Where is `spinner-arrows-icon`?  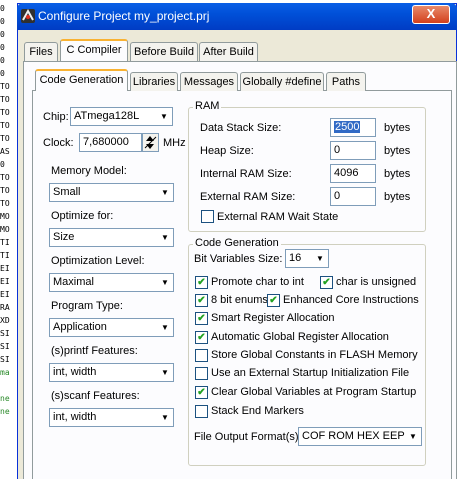
spinner-arrows-icon is located at coordinates (150, 142).